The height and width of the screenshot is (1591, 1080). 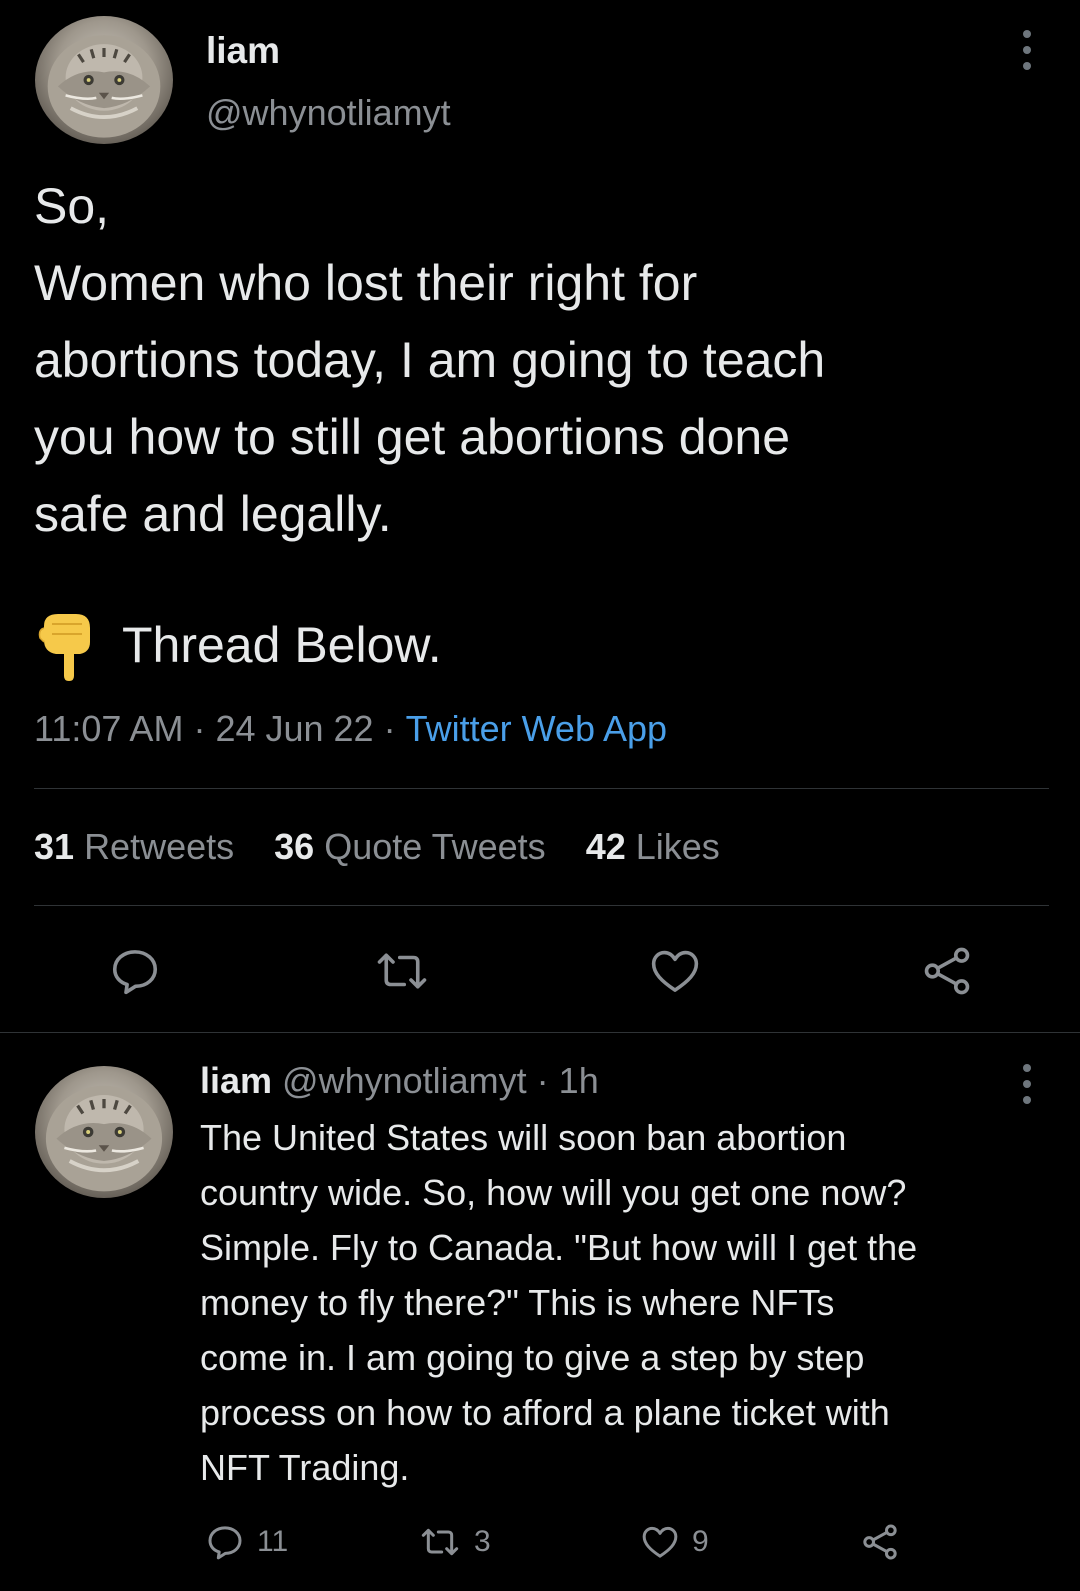 I want to click on like-button: 9, so click(x=674, y=1542).